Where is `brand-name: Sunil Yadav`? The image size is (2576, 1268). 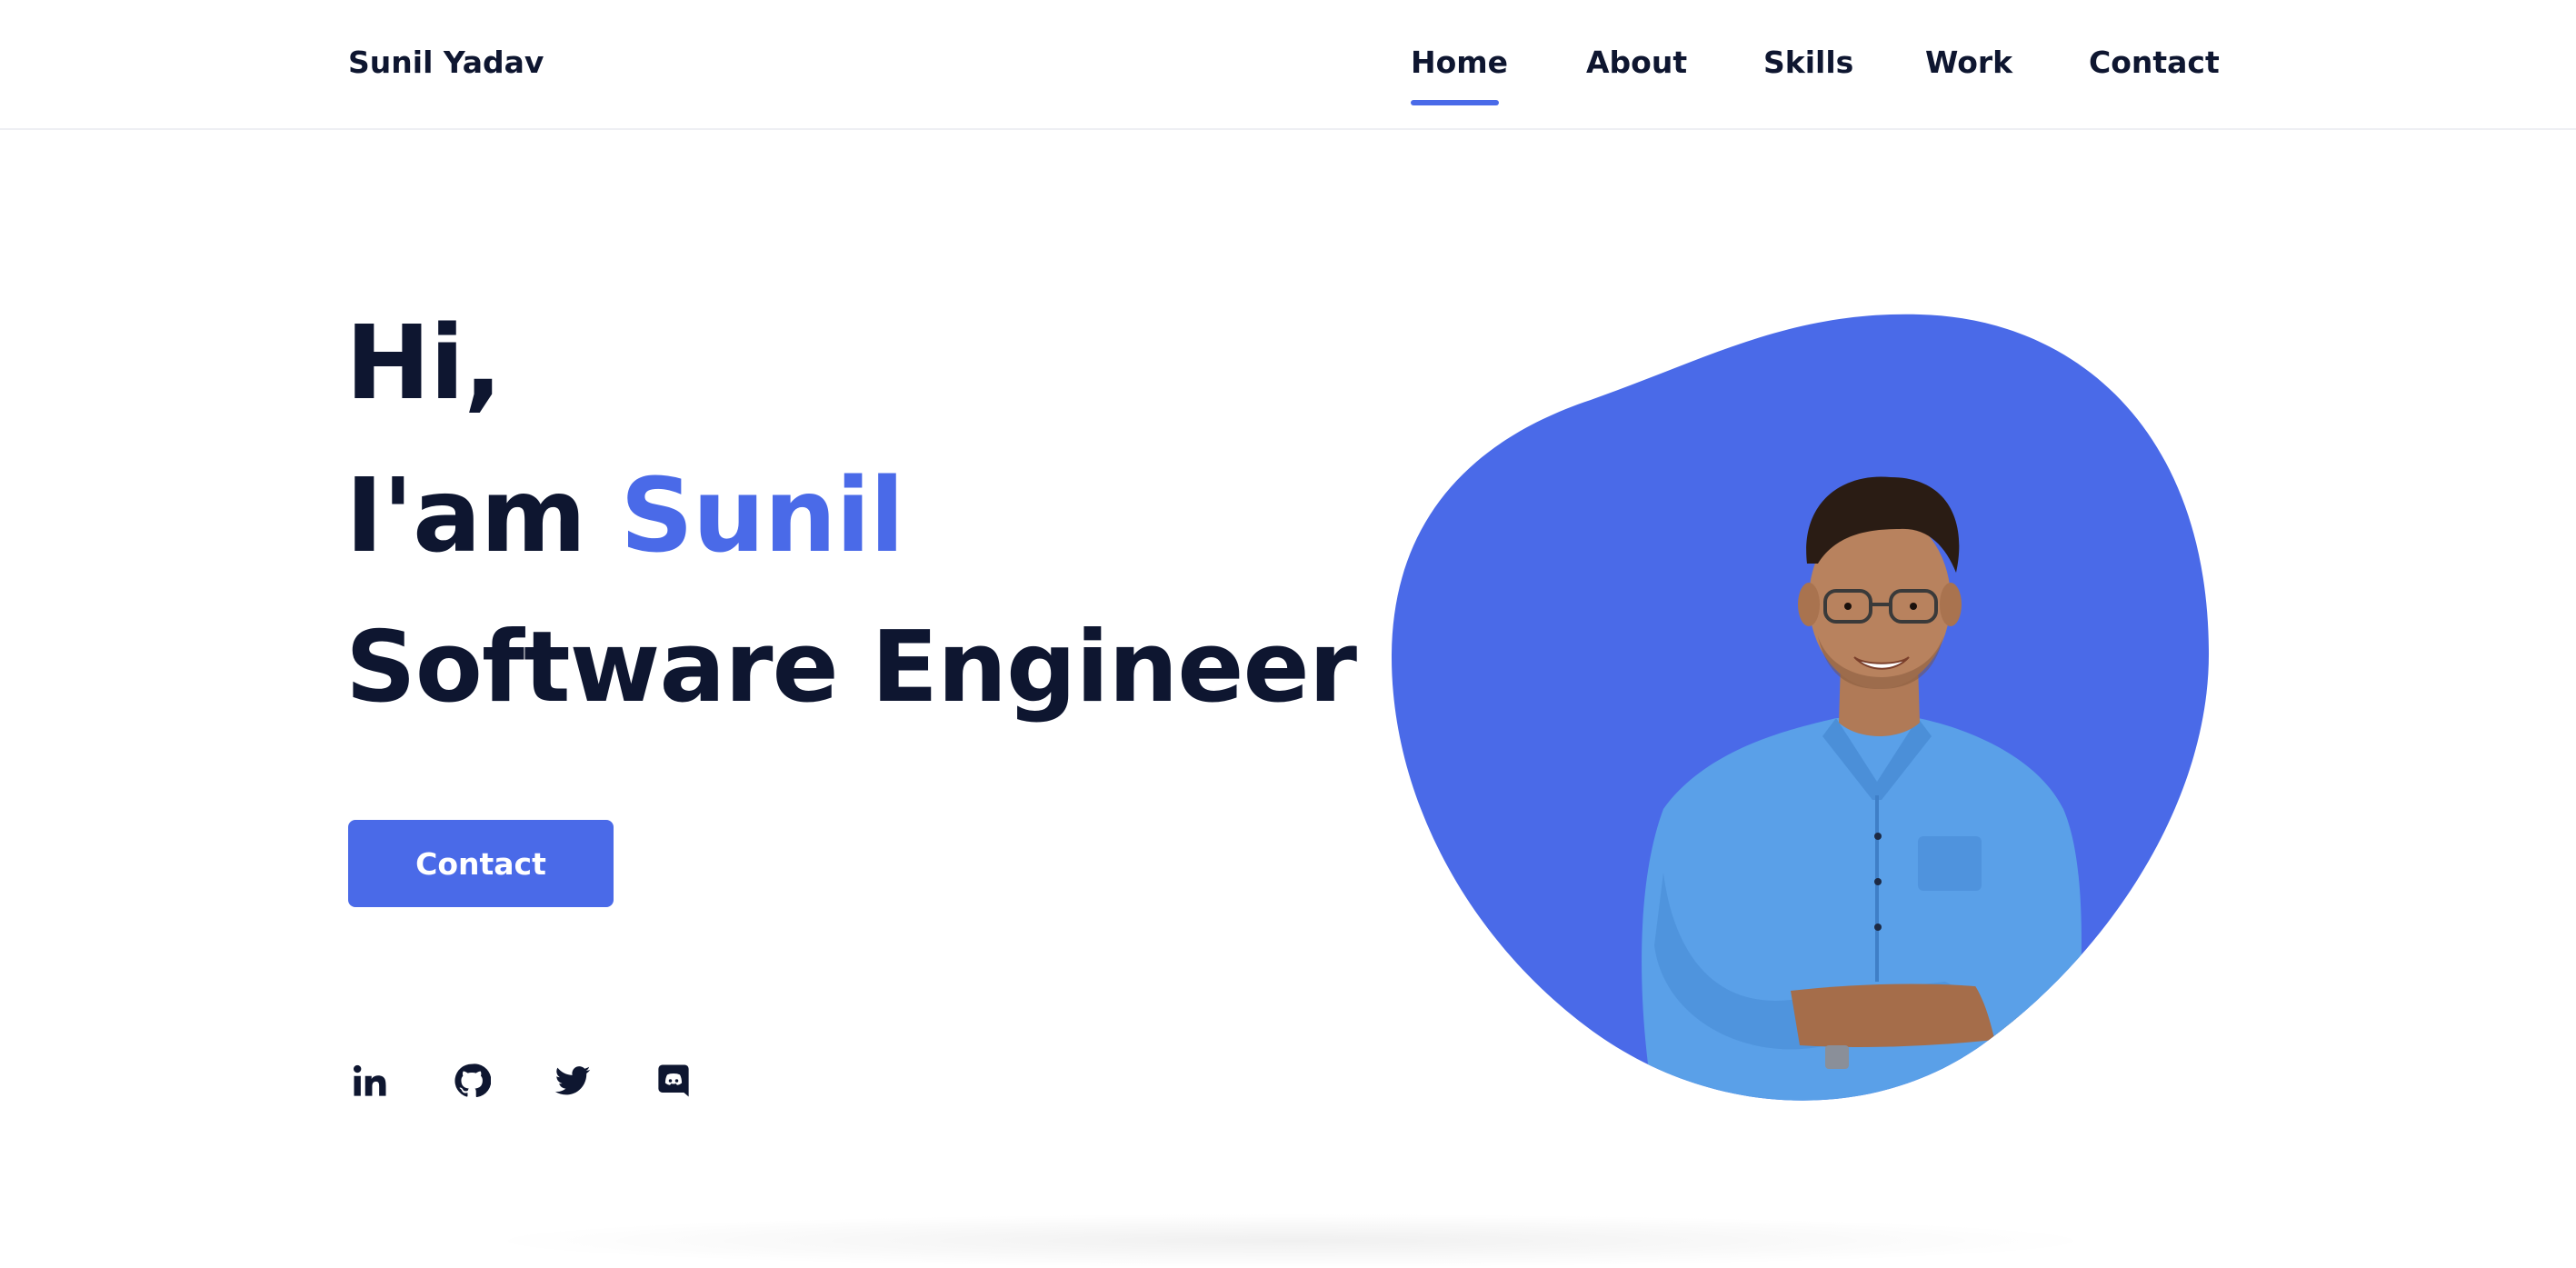 brand-name: Sunil Yadav is located at coordinates (446, 62).